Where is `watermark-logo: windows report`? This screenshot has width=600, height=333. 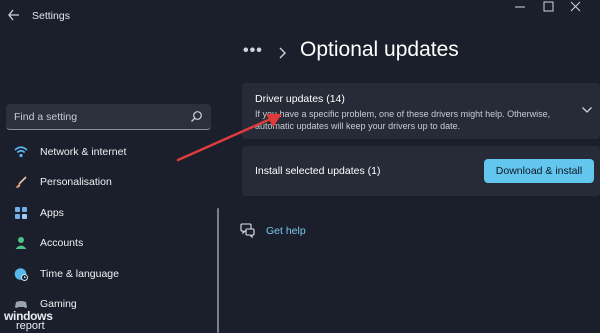
watermark-logo: windows report is located at coordinates (34, 321).